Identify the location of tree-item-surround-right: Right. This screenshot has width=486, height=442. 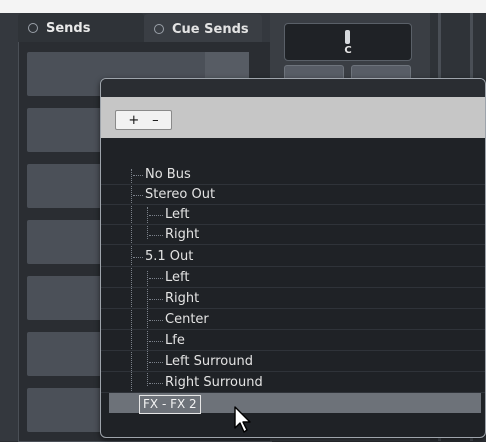
(293, 299).